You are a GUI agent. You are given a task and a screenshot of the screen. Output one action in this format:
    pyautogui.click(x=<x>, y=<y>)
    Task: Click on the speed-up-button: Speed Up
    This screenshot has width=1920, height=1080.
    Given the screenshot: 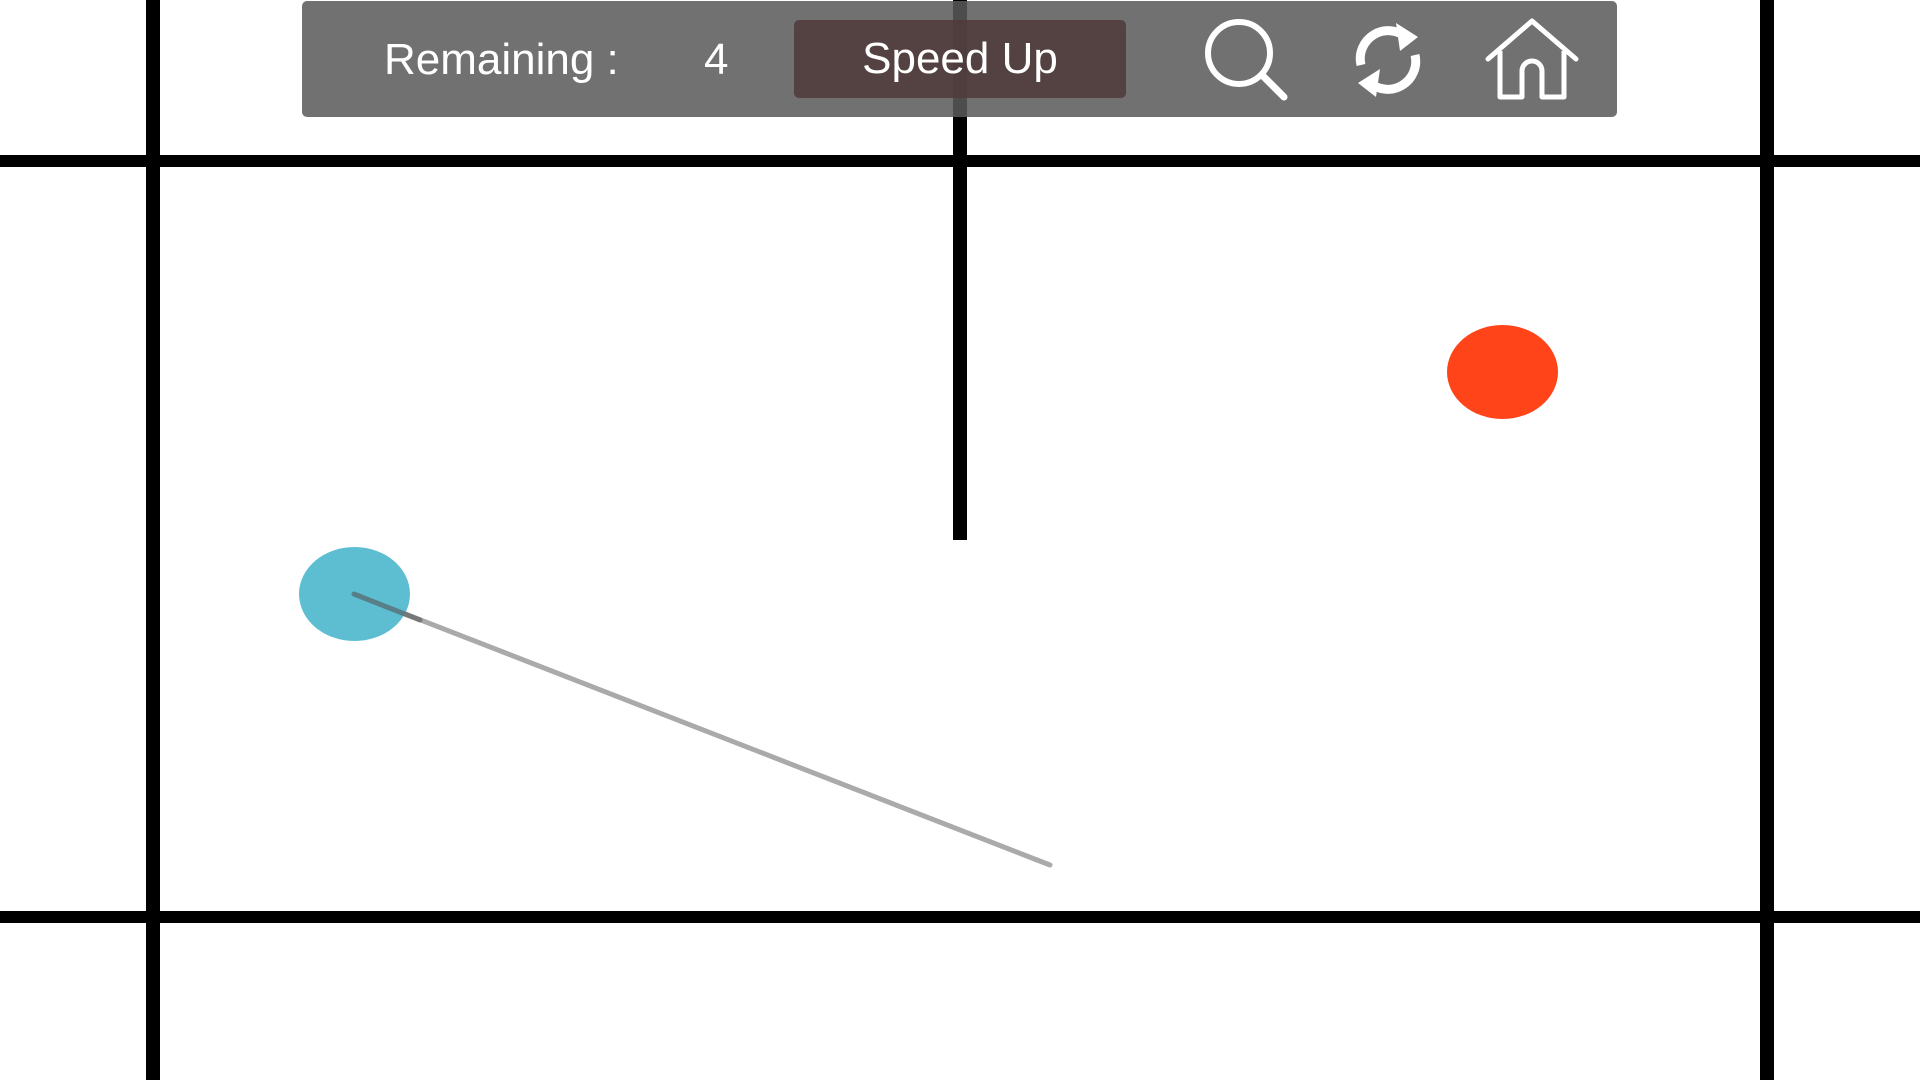 What is the action you would take?
    pyautogui.click(x=960, y=59)
    